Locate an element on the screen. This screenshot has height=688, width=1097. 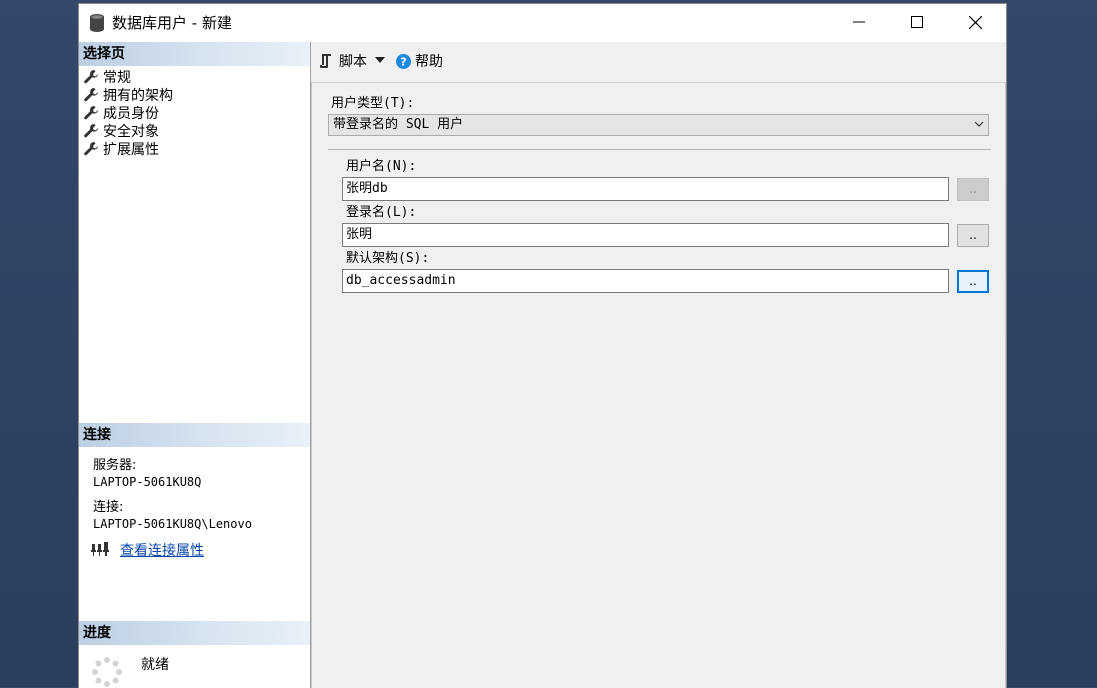
dropdown-arrow-icon is located at coordinates (380, 60).